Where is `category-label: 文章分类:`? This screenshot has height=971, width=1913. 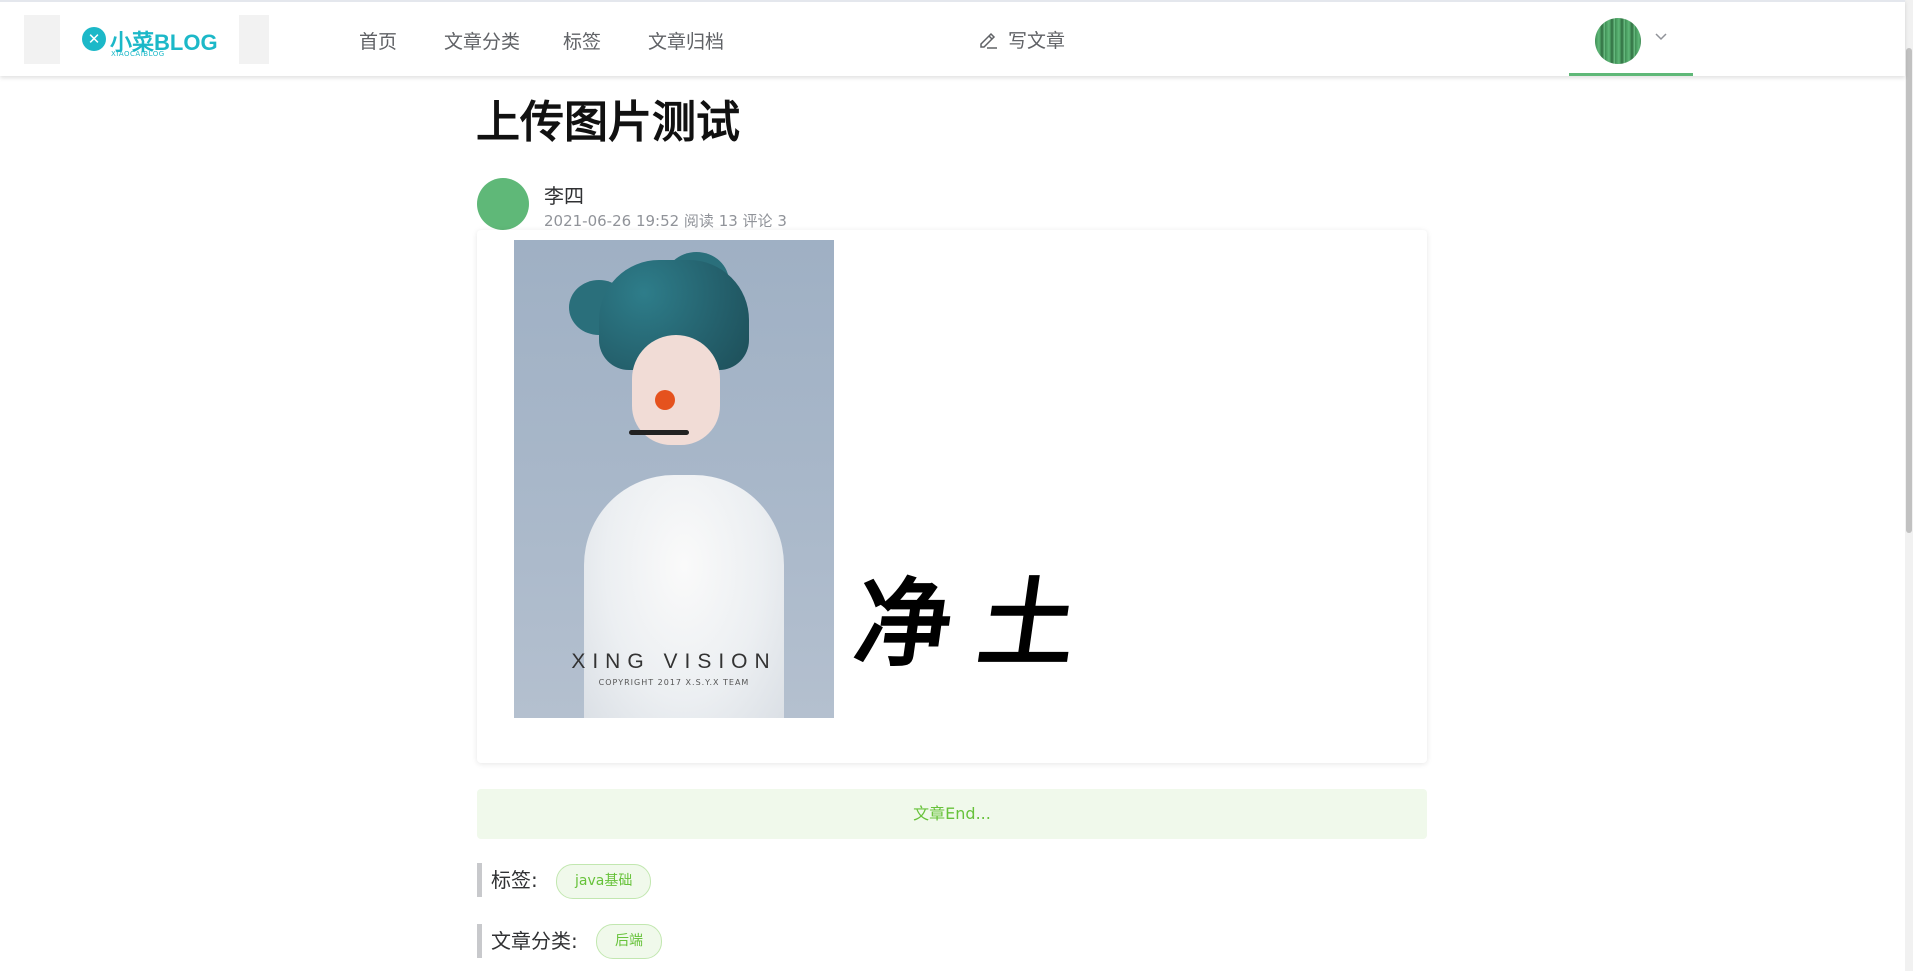
category-label: 文章分类: is located at coordinates (527, 941).